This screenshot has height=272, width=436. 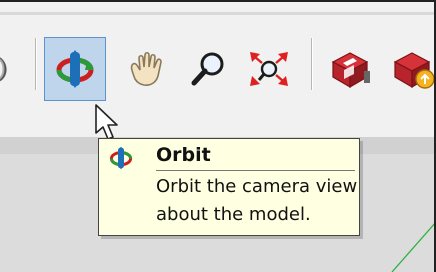 I want to click on zoom-button, so click(x=208, y=69).